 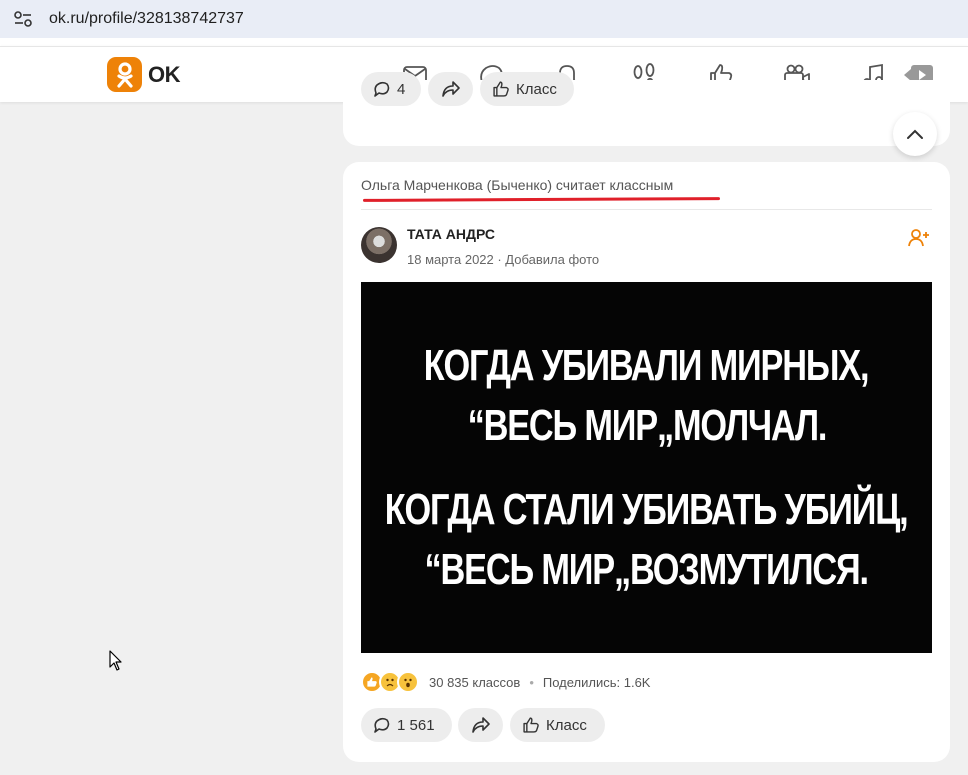 What do you see at coordinates (484, 23) in the screenshot?
I see `browser-address-bar: ok.ru/profile/328138742737` at bounding box center [484, 23].